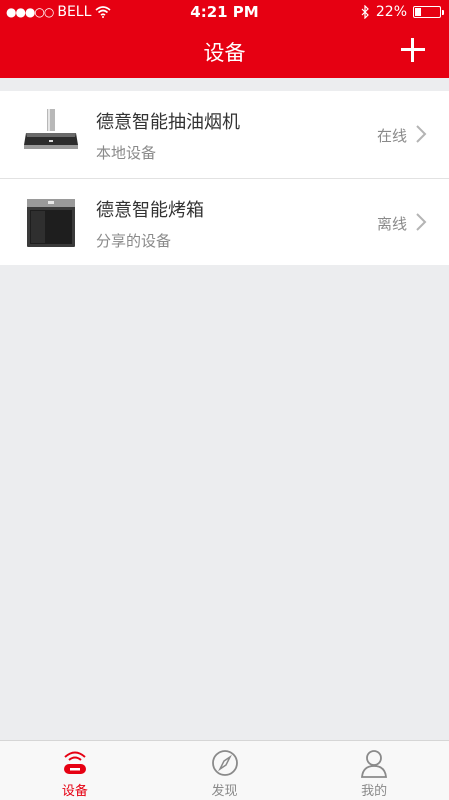  Describe the element at coordinates (126, 153) in the screenshot. I see `device-subtitle: 本地设备` at that location.